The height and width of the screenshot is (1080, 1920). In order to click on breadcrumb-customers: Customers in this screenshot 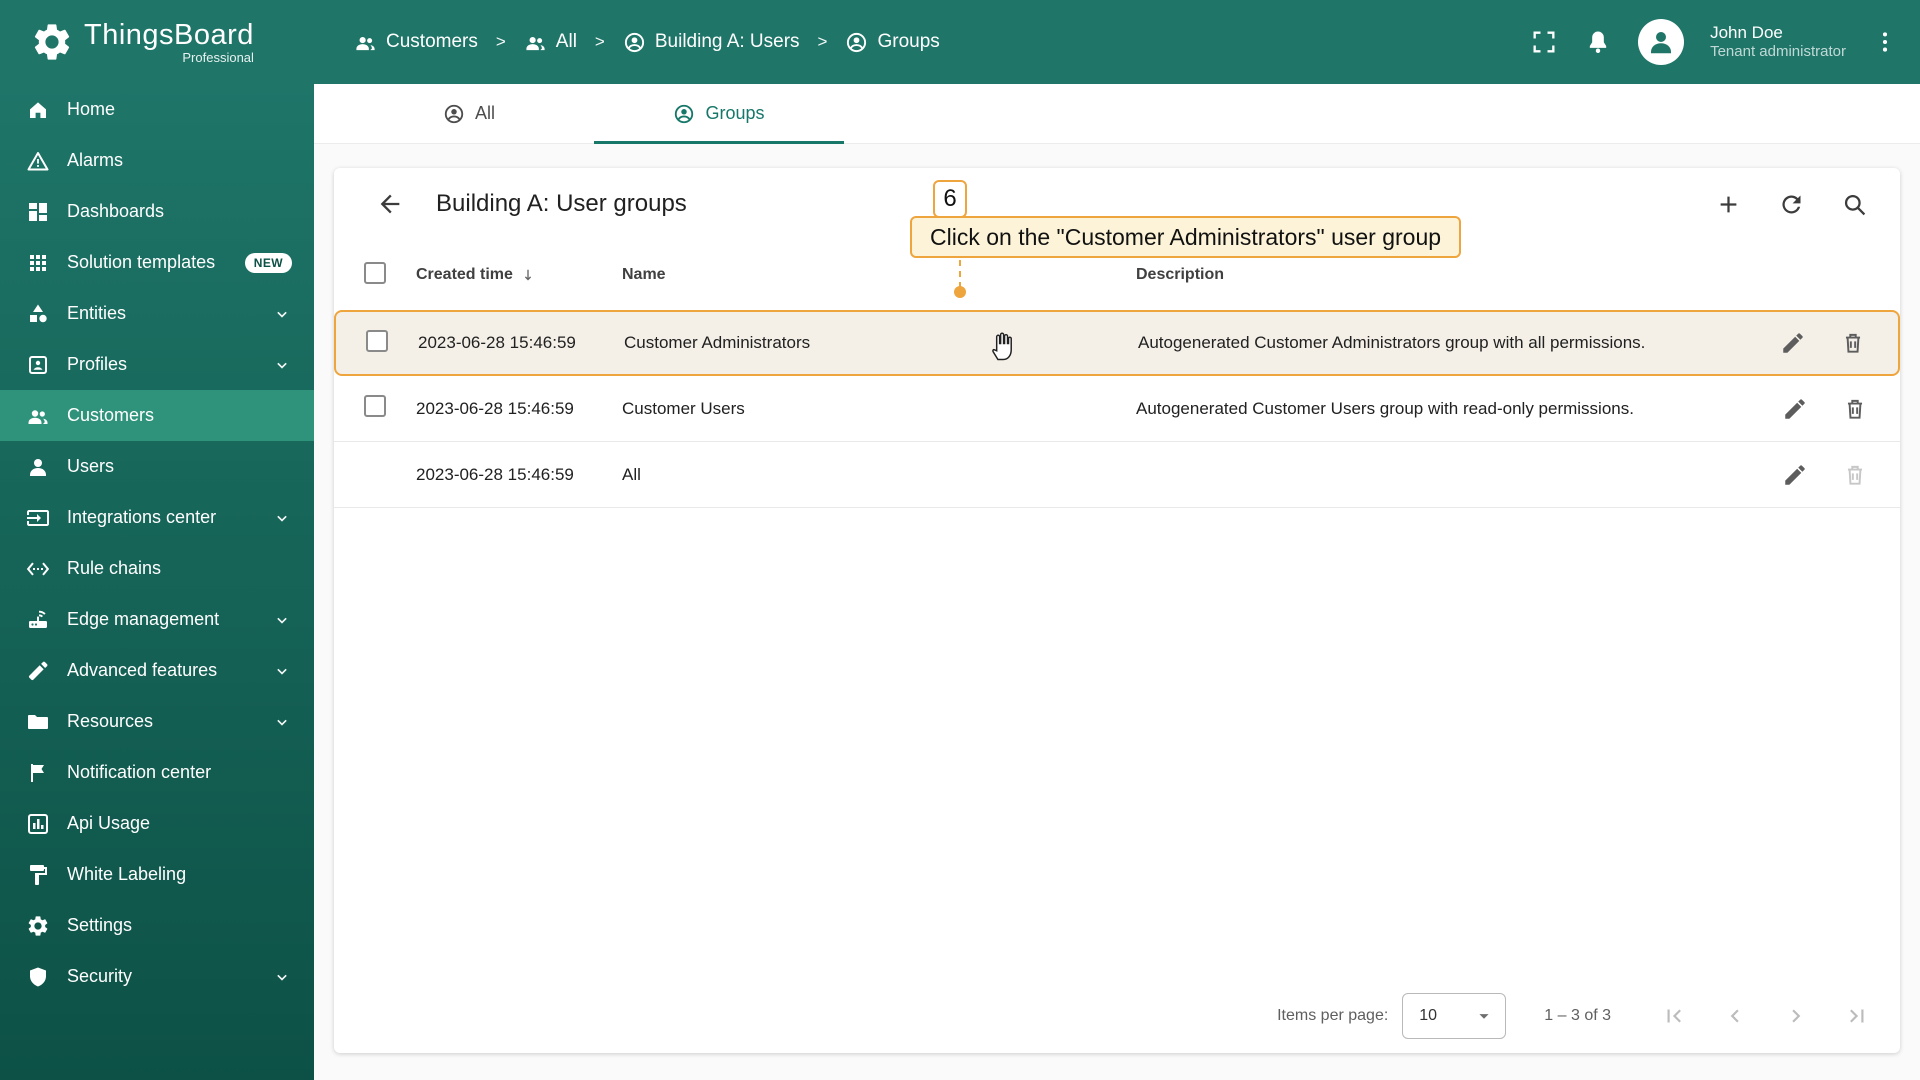, I will do `click(416, 42)`.